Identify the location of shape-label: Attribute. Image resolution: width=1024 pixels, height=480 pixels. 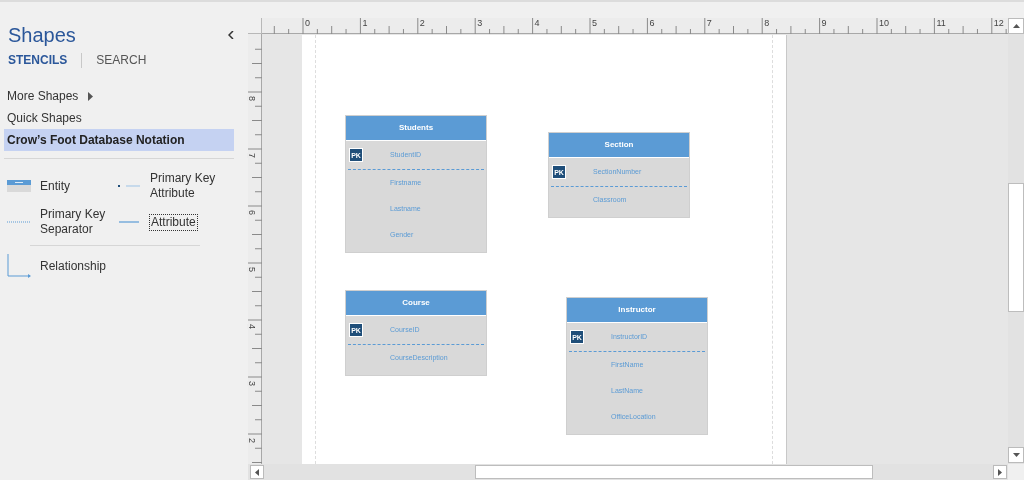
(173, 222).